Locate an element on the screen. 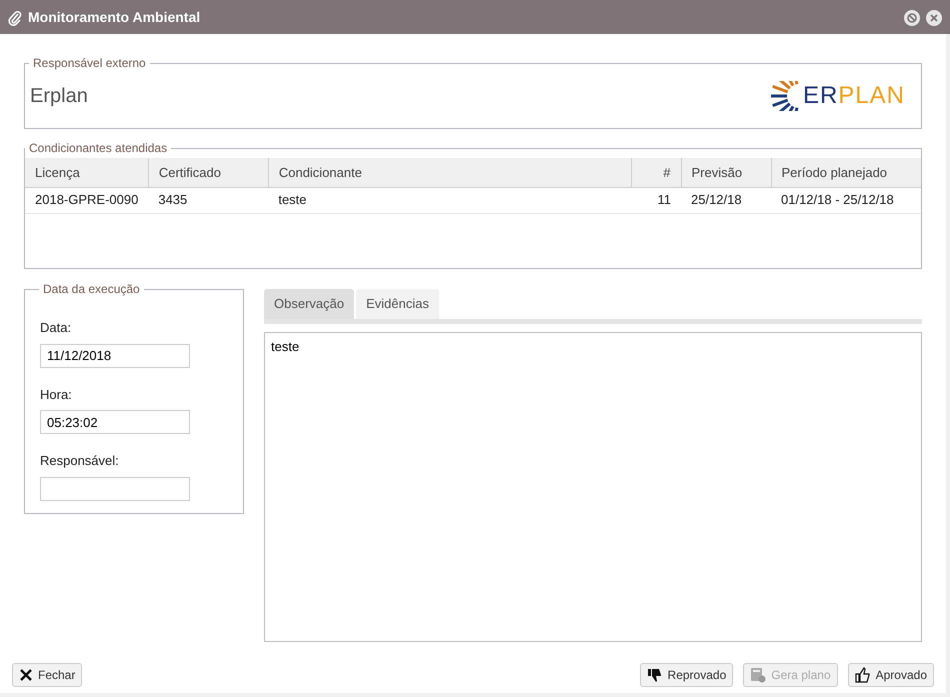 This screenshot has width=950, height=697. section-legend: Data da execução is located at coordinates (91, 289).